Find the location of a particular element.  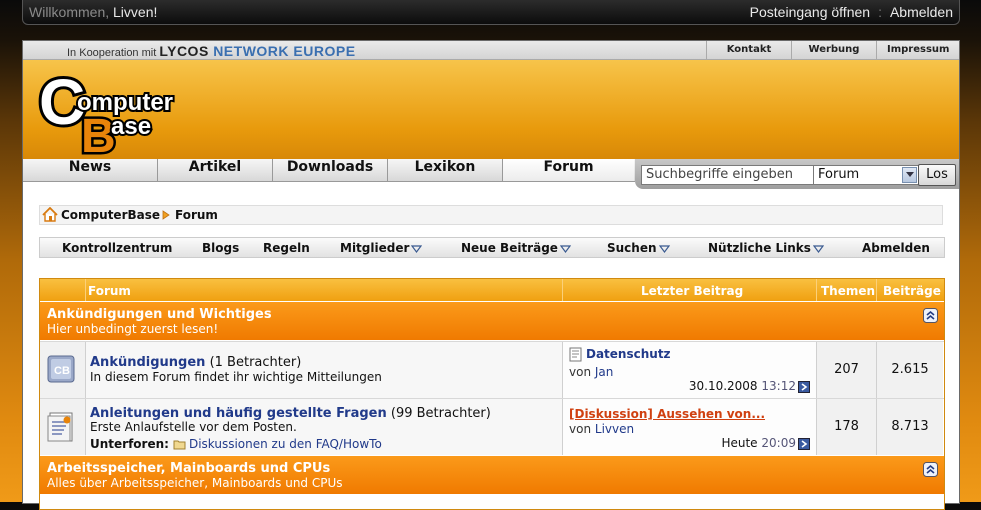

inbox-link: Posteingang öffnen is located at coordinates (810, 12).